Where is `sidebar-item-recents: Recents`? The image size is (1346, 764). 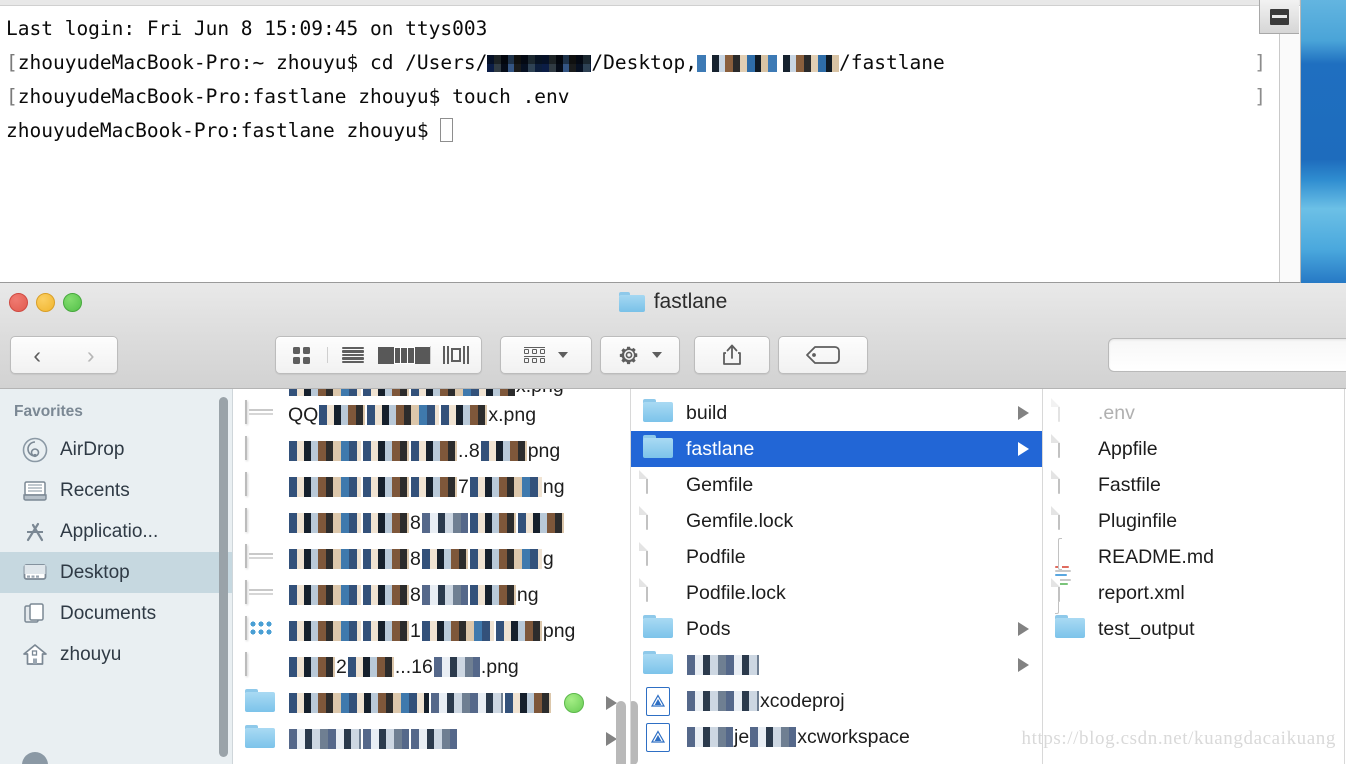 sidebar-item-recents: Recents is located at coordinates (116, 490).